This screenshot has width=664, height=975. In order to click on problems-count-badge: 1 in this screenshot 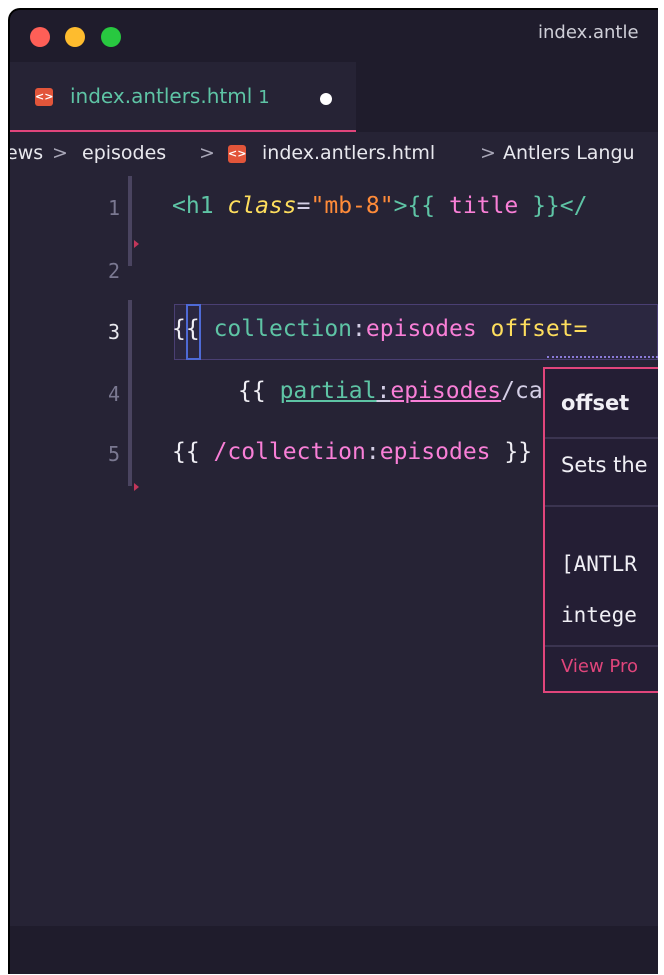, I will do `click(264, 97)`.